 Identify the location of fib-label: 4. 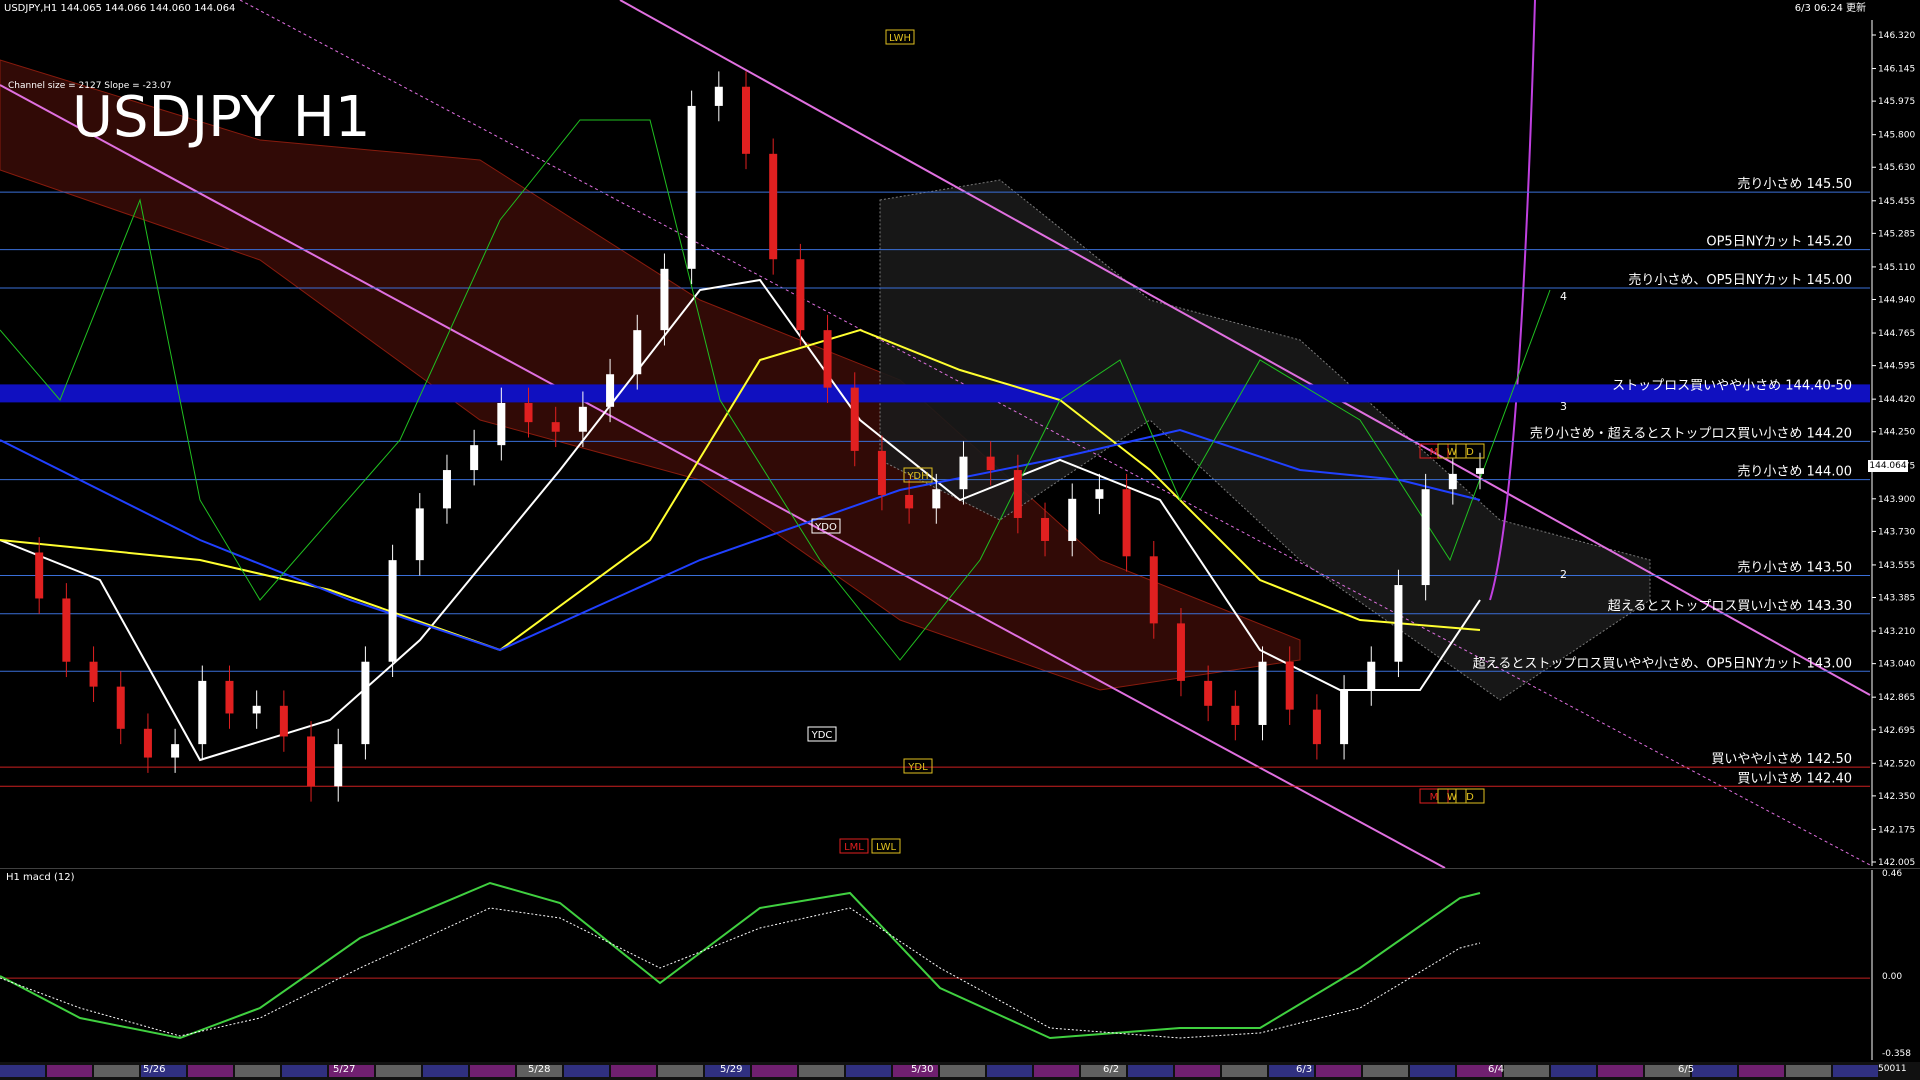
(1563, 296).